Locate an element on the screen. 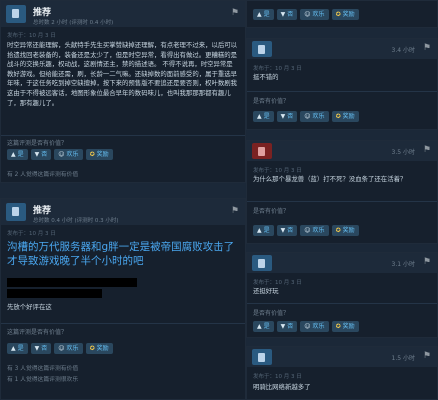 The width and height of the screenshot is (438, 400). review-hours: 3.5 小时 is located at coordinates (403, 152).